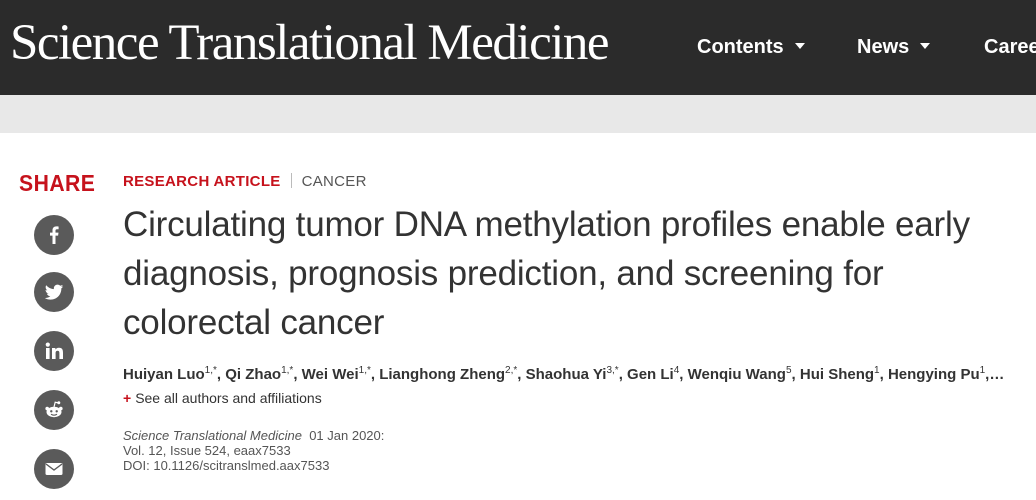 The height and width of the screenshot is (500, 1036). What do you see at coordinates (511, 370) in the screenshot?
I see `author-affiliation: 2,*` at bounding box center [511, 370].